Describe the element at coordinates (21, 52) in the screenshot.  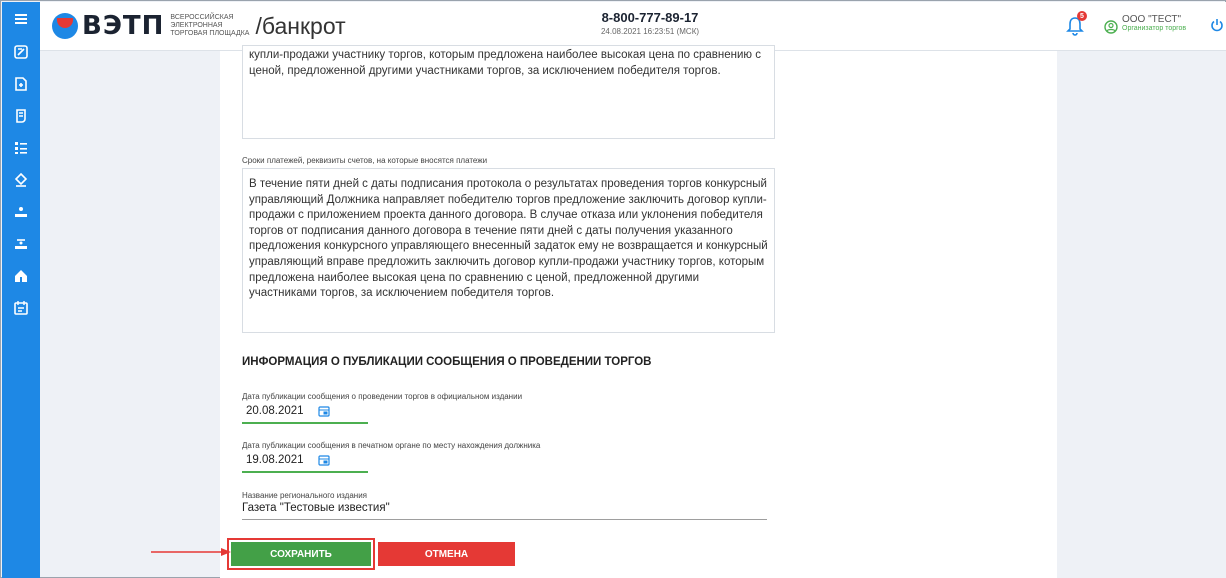
I see `auctions-icon` at that location.